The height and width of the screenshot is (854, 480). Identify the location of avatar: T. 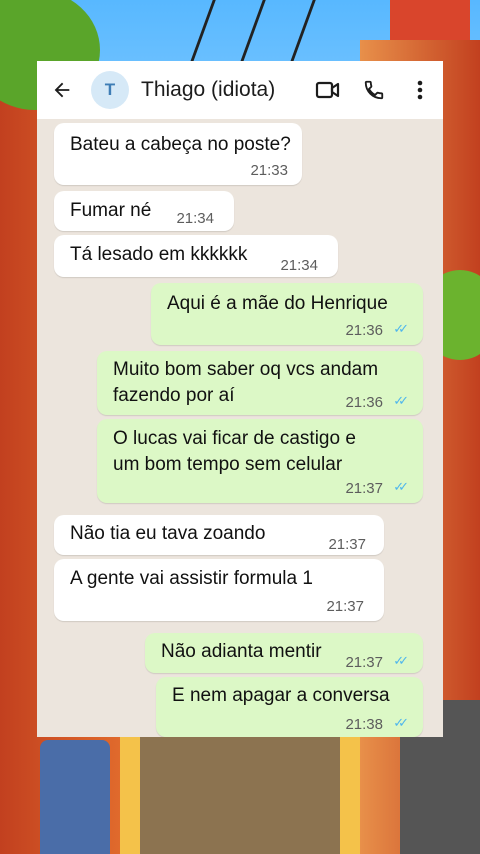
(110, 90).